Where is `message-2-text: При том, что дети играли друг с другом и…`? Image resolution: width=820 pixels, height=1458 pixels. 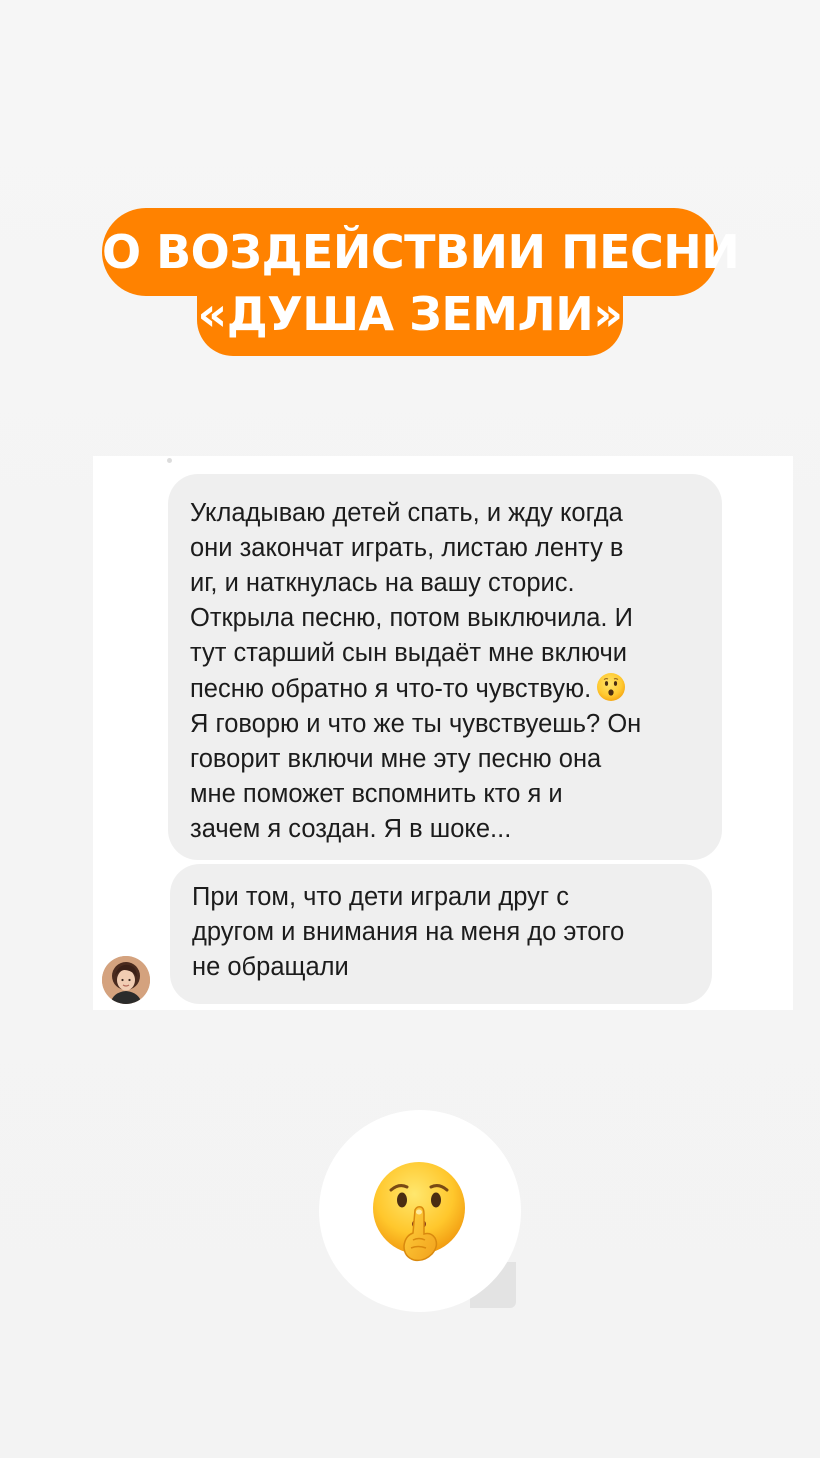 message-2-text: При том, что дети играли друг с другом и… is located at coordinates (408, 932).